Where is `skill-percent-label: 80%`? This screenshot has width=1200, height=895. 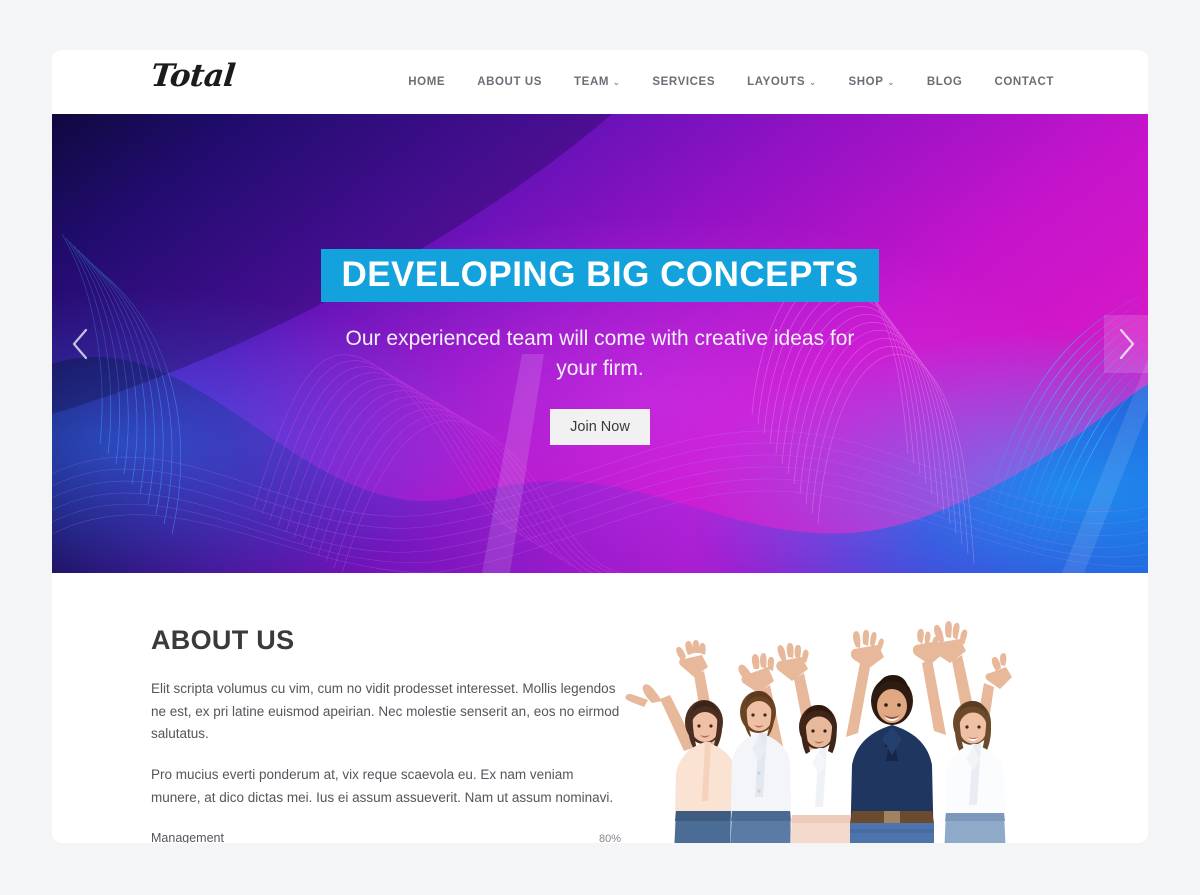
skill-percent-label: 80% is located at coordinates (609, 838).